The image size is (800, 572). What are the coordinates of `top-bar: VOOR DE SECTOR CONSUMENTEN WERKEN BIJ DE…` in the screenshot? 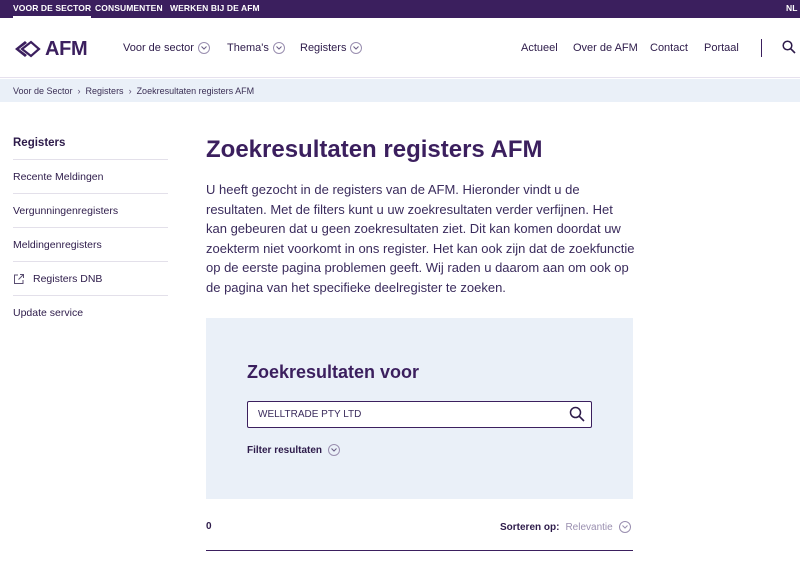 It's located at (400, 9).